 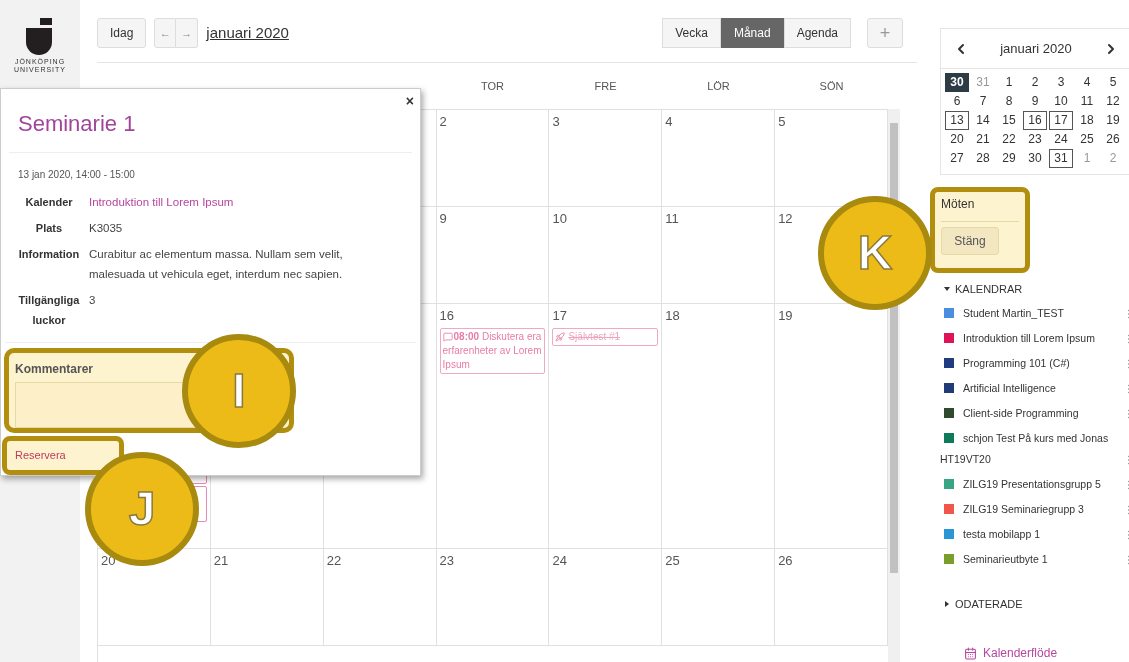 I want to click on calendar-name: schjon Test På kurs med Jonas HT19VT20, so click(x=1031, y=448).